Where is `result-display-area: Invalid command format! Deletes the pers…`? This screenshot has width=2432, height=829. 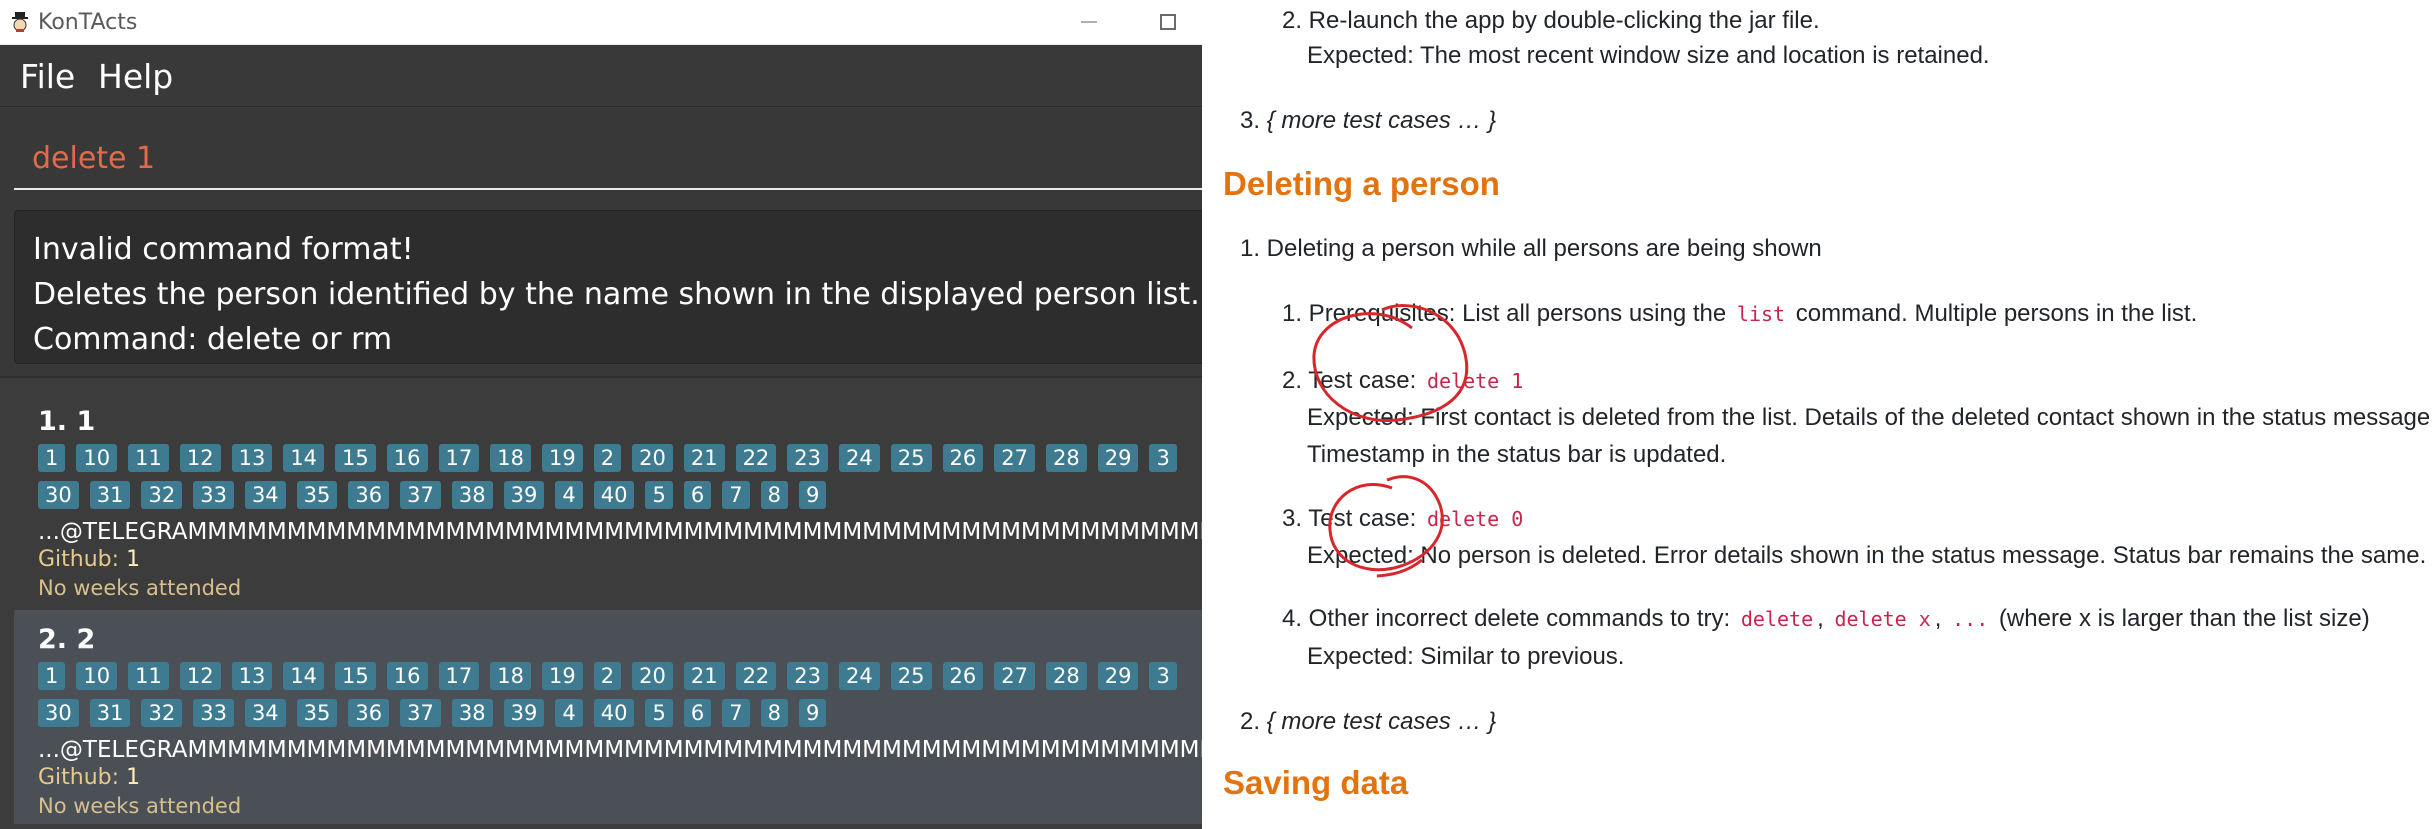 result-display-area: Invalid command format! Deletes the pers… is located at coordinates (601, 291).